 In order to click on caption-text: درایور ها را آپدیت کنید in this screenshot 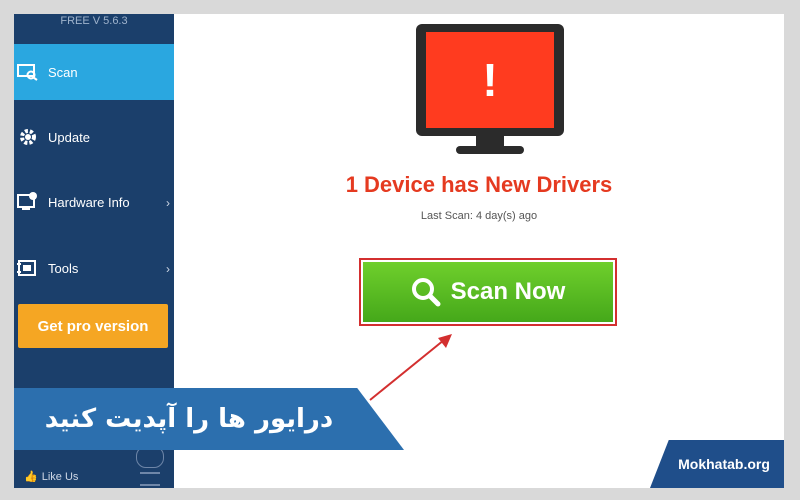, I will do `click(189, 419)`.